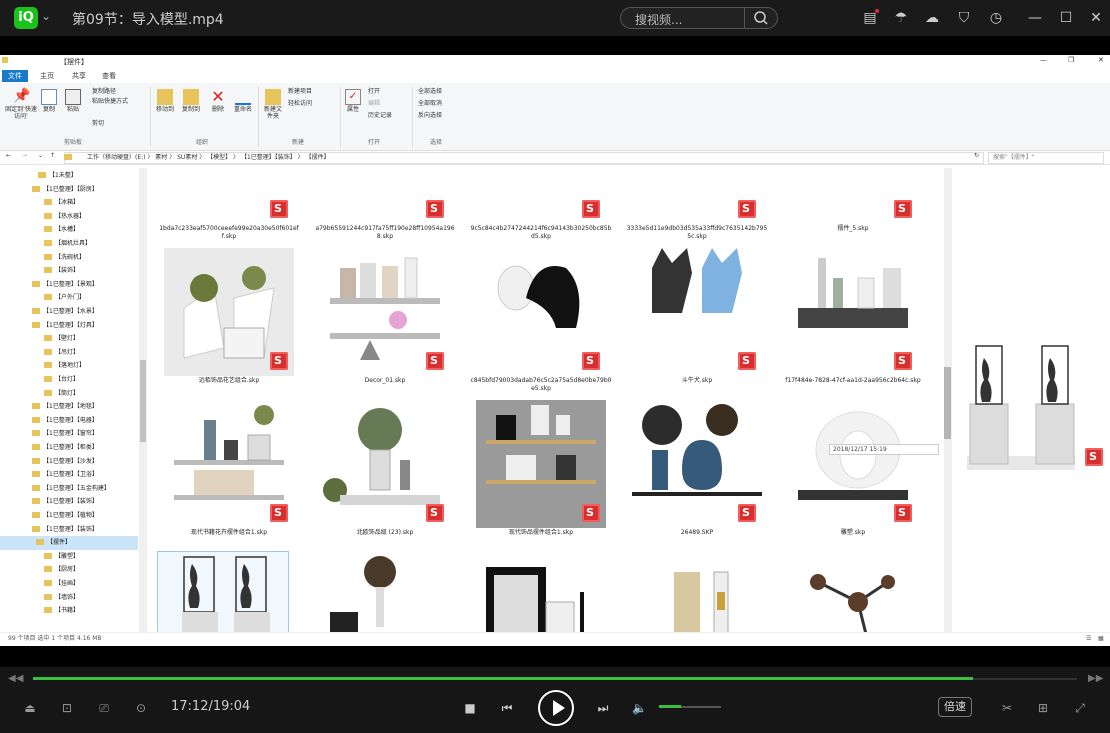 This screenshot has height=733, width=1110. Describe the element at coordinates (69, 557) in the screenshot. I see `nav-item: 【雕塑】` at that location.